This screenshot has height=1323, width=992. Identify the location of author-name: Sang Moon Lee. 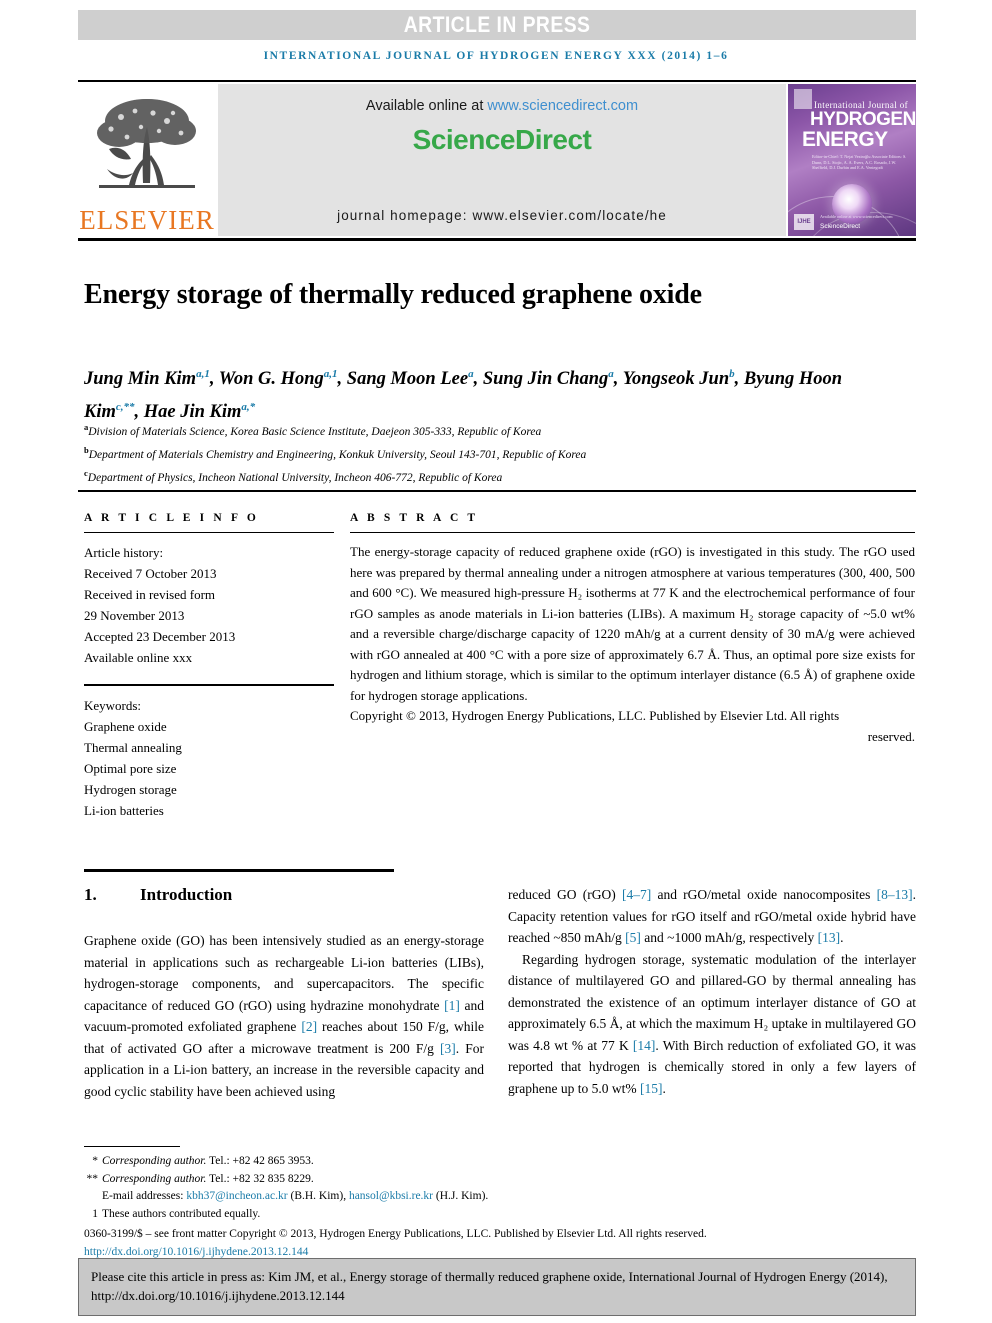
(407, 379).